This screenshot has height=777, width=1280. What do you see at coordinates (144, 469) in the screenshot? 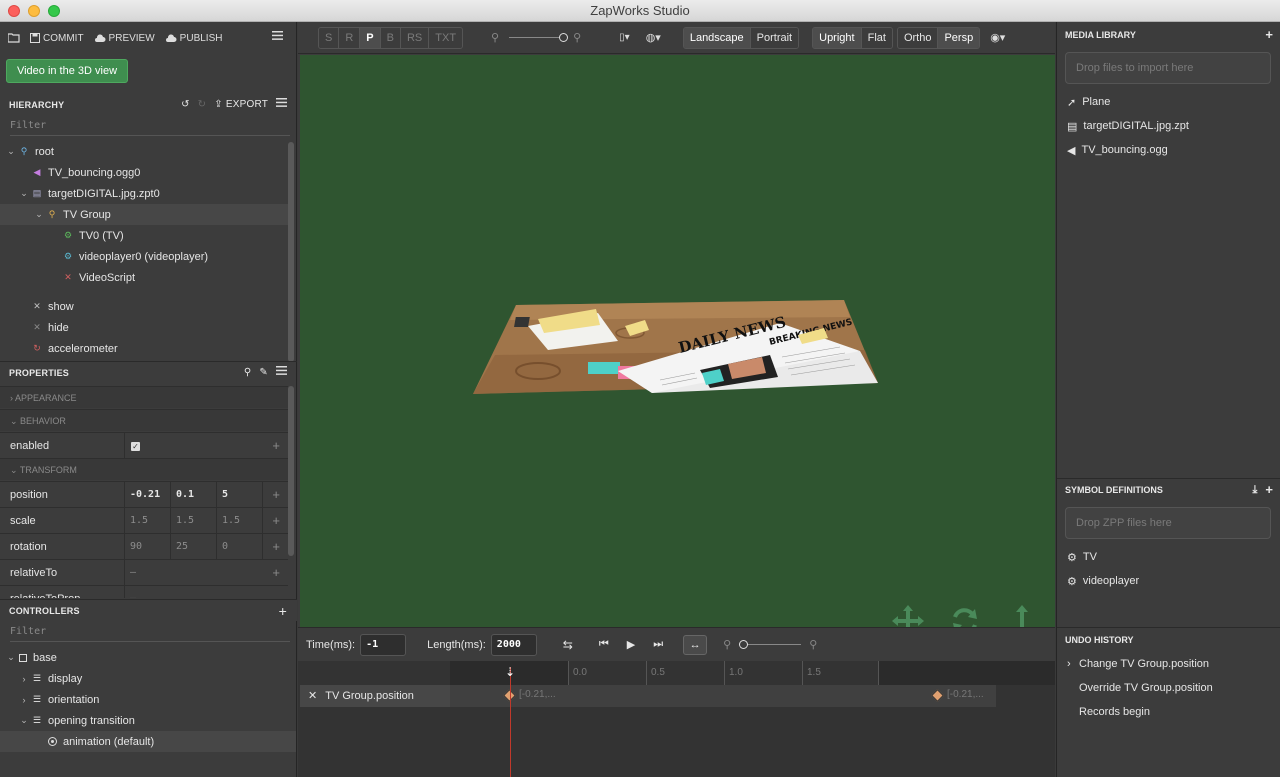
I see `transform-section: ⌄ TRANSFORM` at bounding box center [144, 469].